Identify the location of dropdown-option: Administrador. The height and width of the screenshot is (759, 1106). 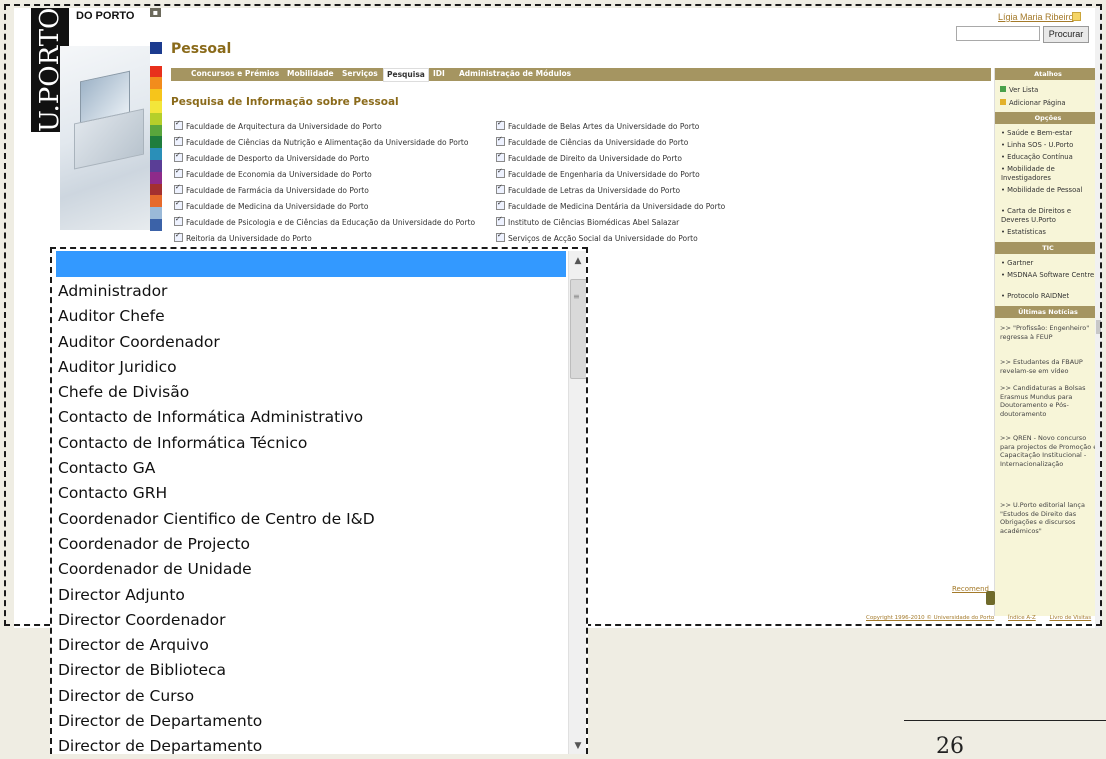
(311, 291).